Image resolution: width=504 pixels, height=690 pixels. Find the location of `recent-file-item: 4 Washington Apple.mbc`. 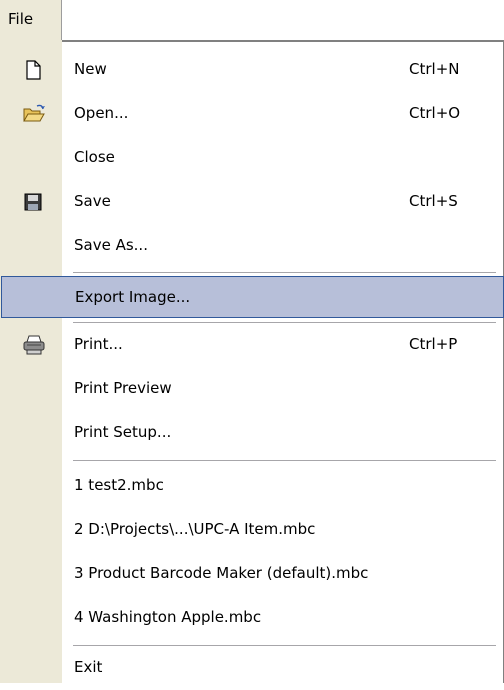

recent-file-item: 4 Washington Apple.mbc is located at coordinates (252, 618).